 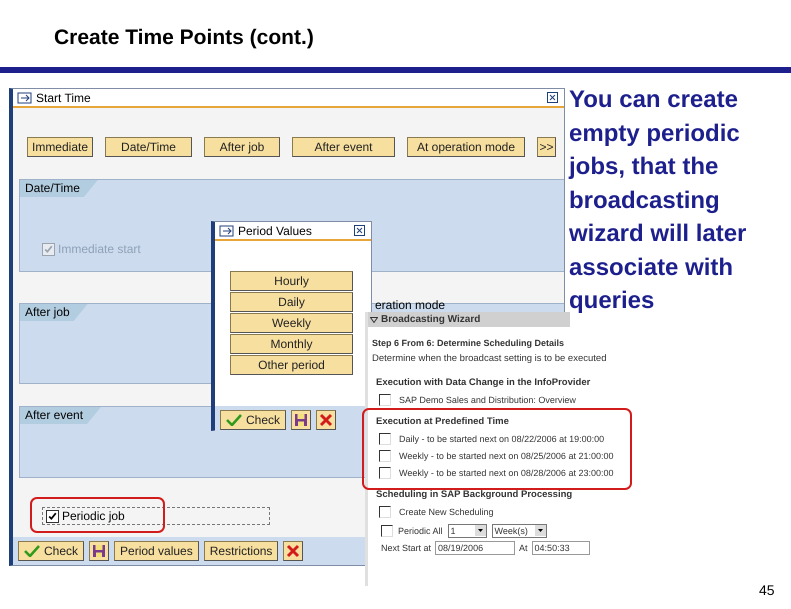 I want to click on time-field: 04:50:33, so click(x=561, y=547).